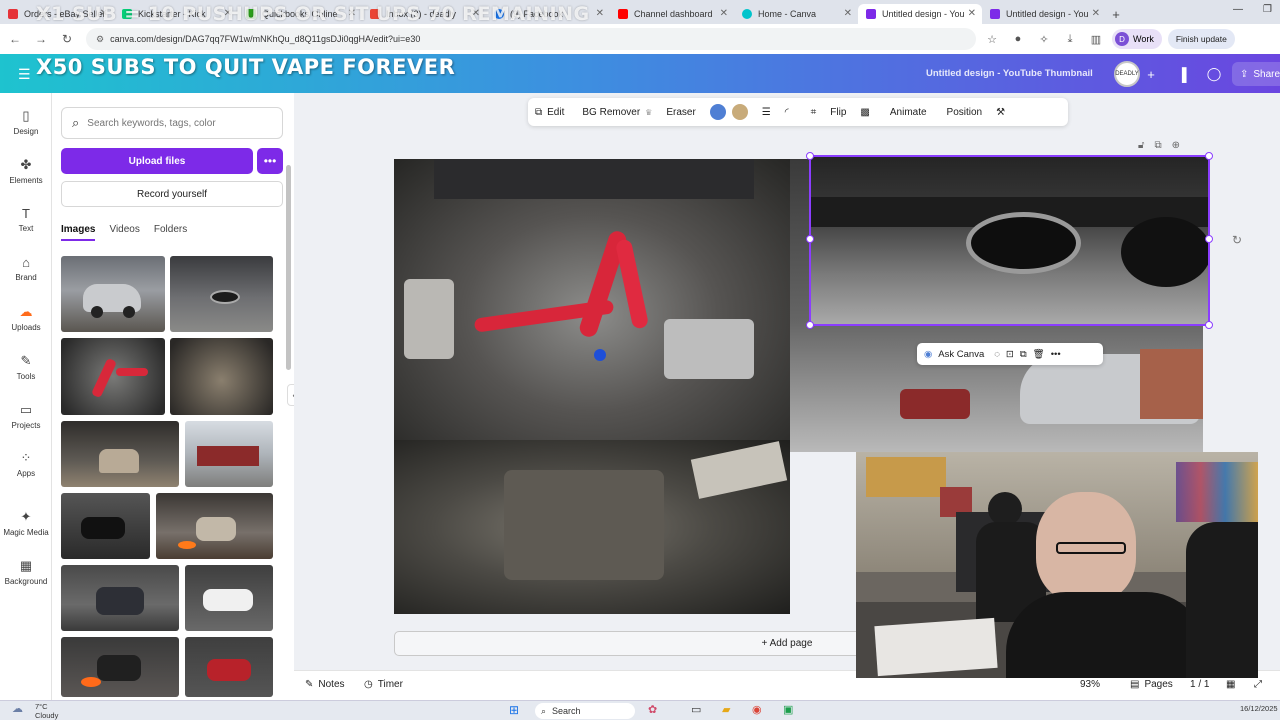 This screenshot has height=720, width=1280. Describe the element at coordinates (325, 684) in the screenshot. I see `notes-button: ✎ Notes` at that location.